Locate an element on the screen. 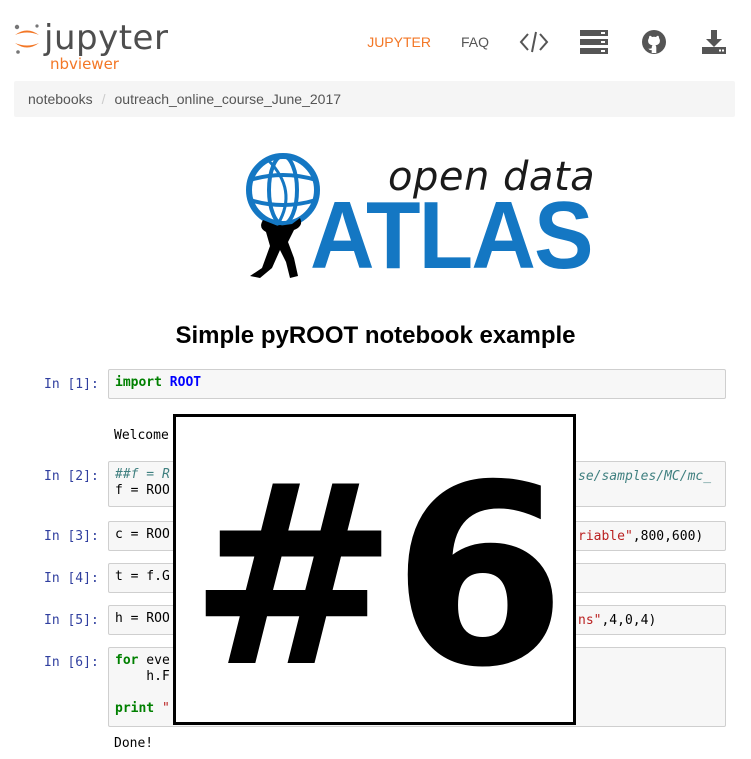 This screenshot has height=759, width=751. code-line: eve is located at coordinates (154, 660).